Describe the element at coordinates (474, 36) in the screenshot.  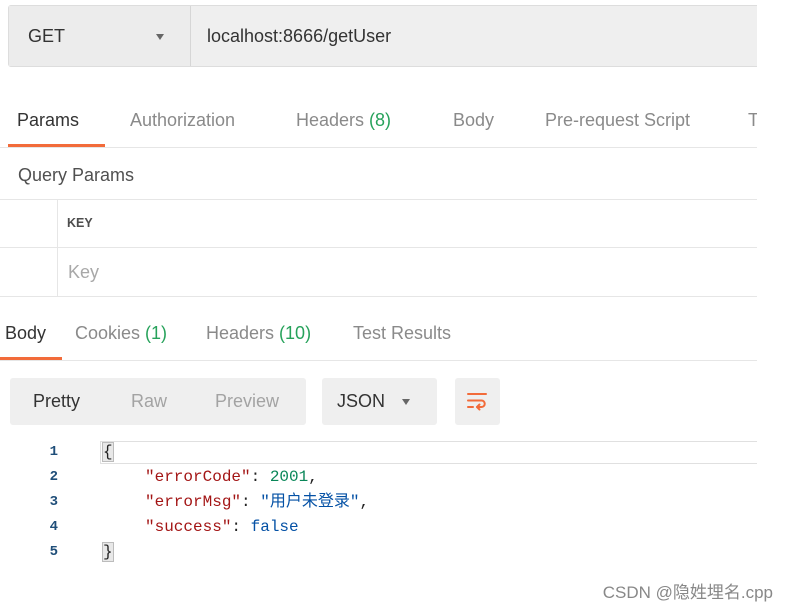
I see `url-input` at that location.